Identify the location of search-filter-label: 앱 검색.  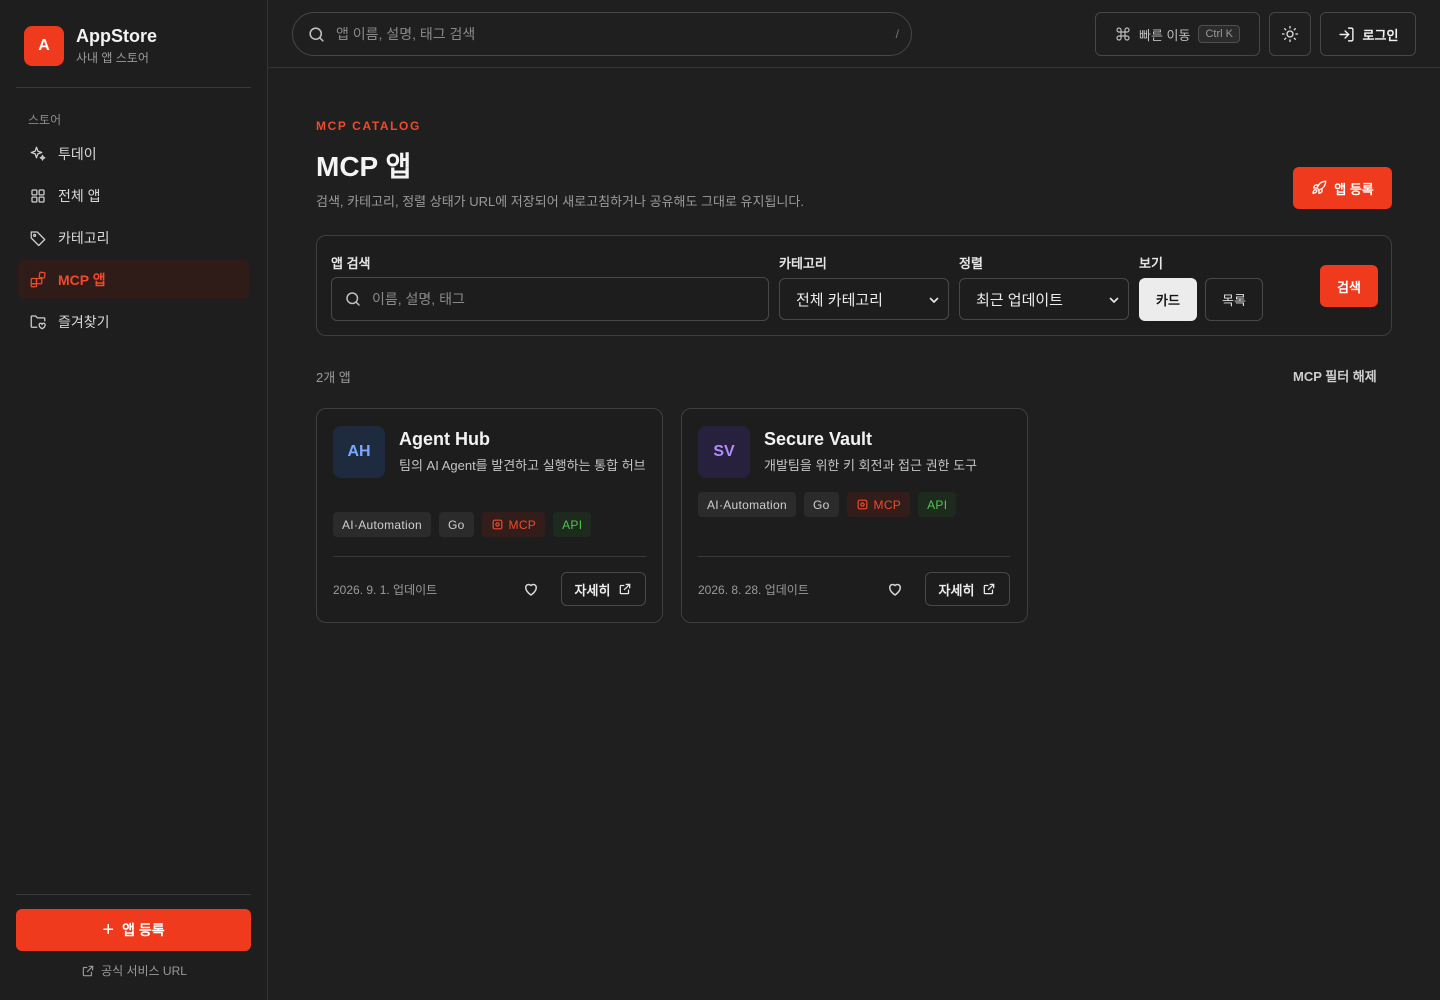
(351, 263).